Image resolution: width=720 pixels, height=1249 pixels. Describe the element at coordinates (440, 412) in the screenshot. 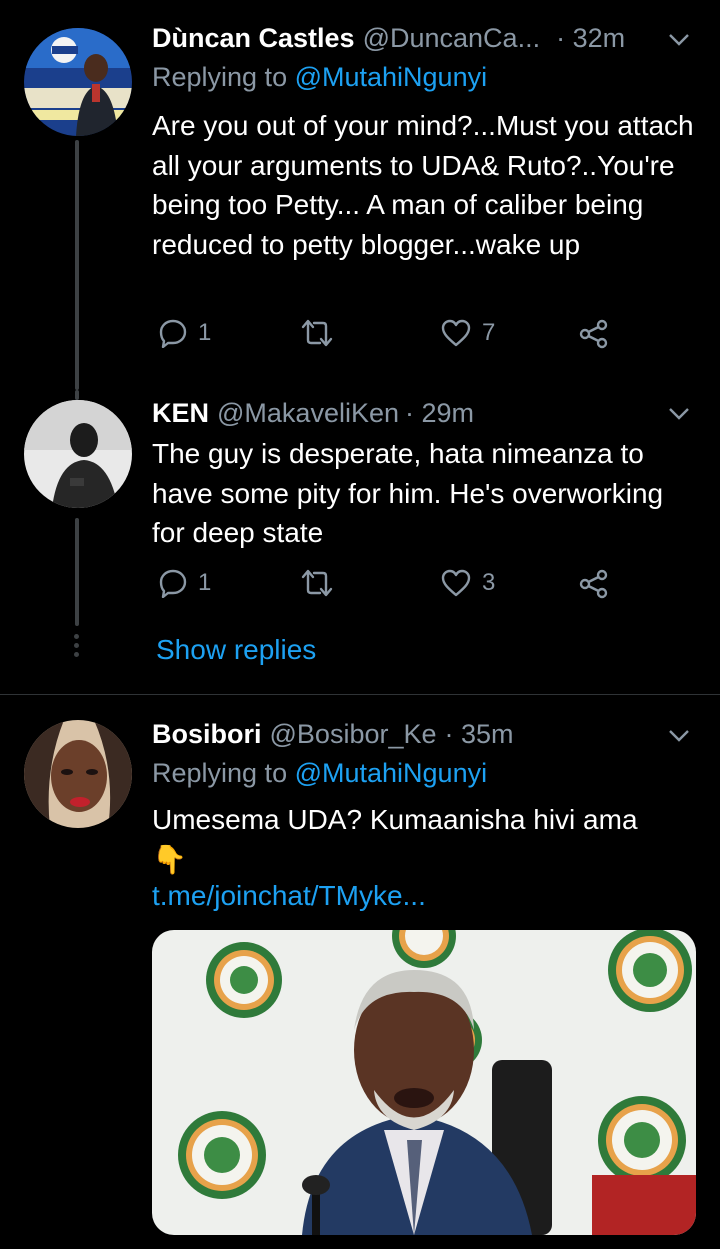

I see `timestamp: · 29m` at that location.